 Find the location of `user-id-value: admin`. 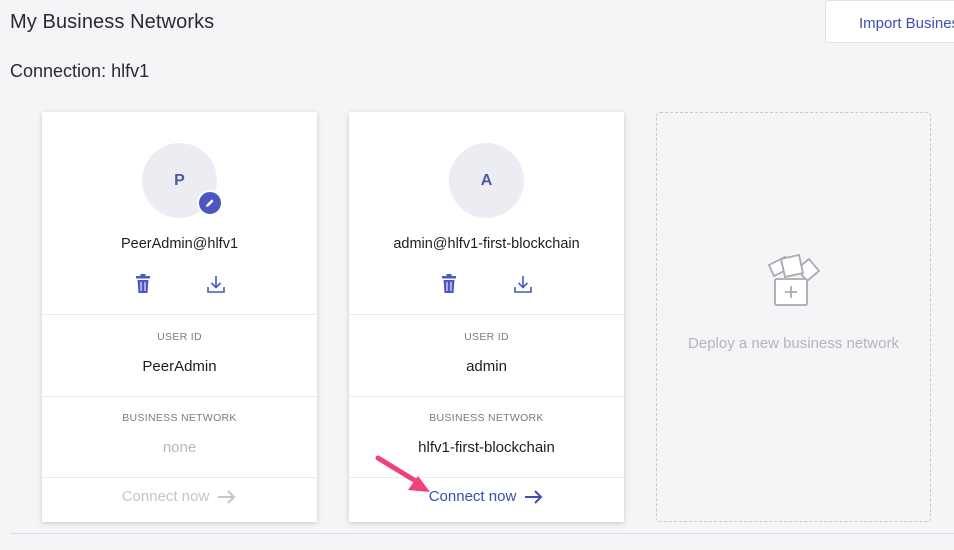

user-id-value: admin is located at coordinates (486, 366).